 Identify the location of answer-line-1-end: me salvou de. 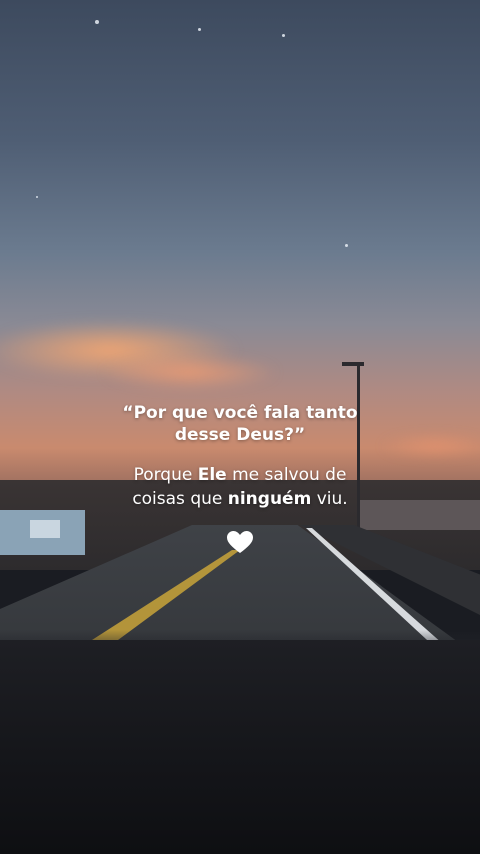
(286, 475).